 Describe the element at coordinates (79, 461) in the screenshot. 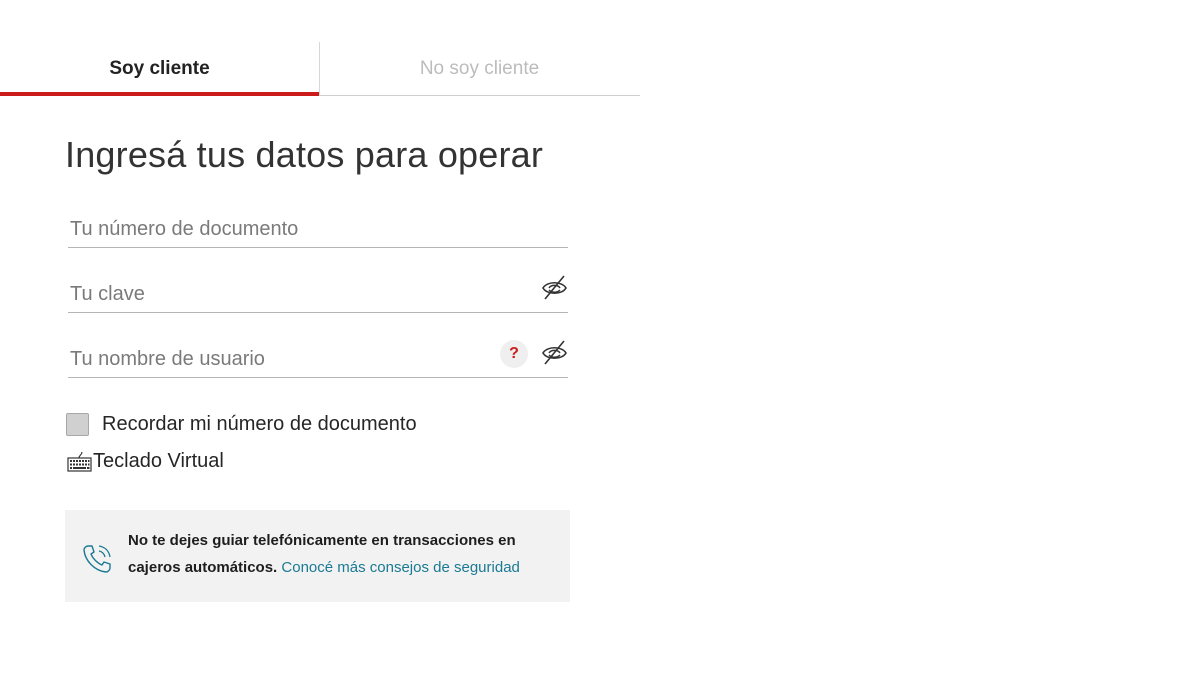

I see `keyboard-icon` at that location.